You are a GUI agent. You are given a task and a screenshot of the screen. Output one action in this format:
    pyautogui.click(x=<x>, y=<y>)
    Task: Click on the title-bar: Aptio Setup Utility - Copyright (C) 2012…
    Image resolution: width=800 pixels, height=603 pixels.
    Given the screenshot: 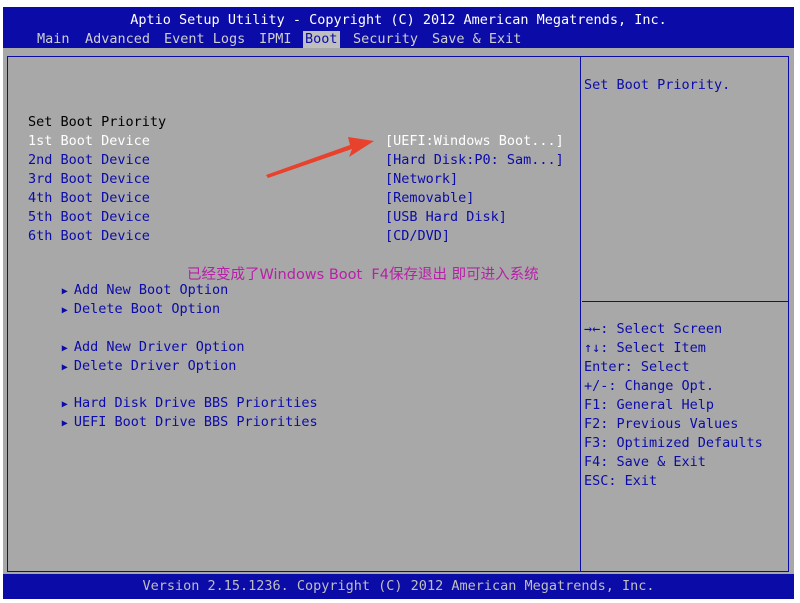 What is the action you would take?
    pyautogui.click(x=398, y=27)
    